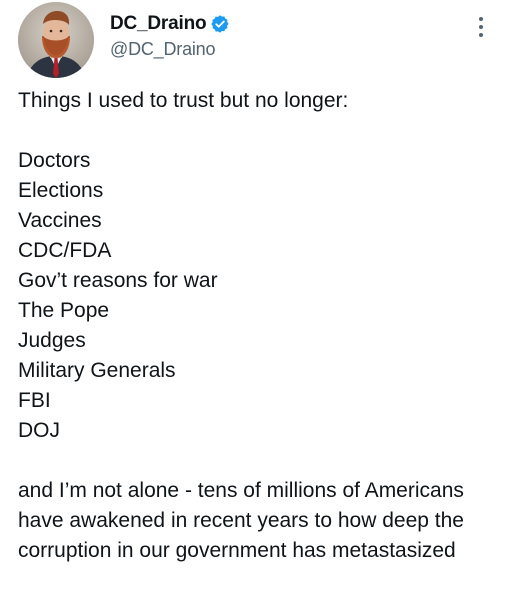 The image size is (511, 594). What do you see at coordinates (60, 220) in the screenshot?
I see `list-item: Vaccines` at bounding box center [60, 220].